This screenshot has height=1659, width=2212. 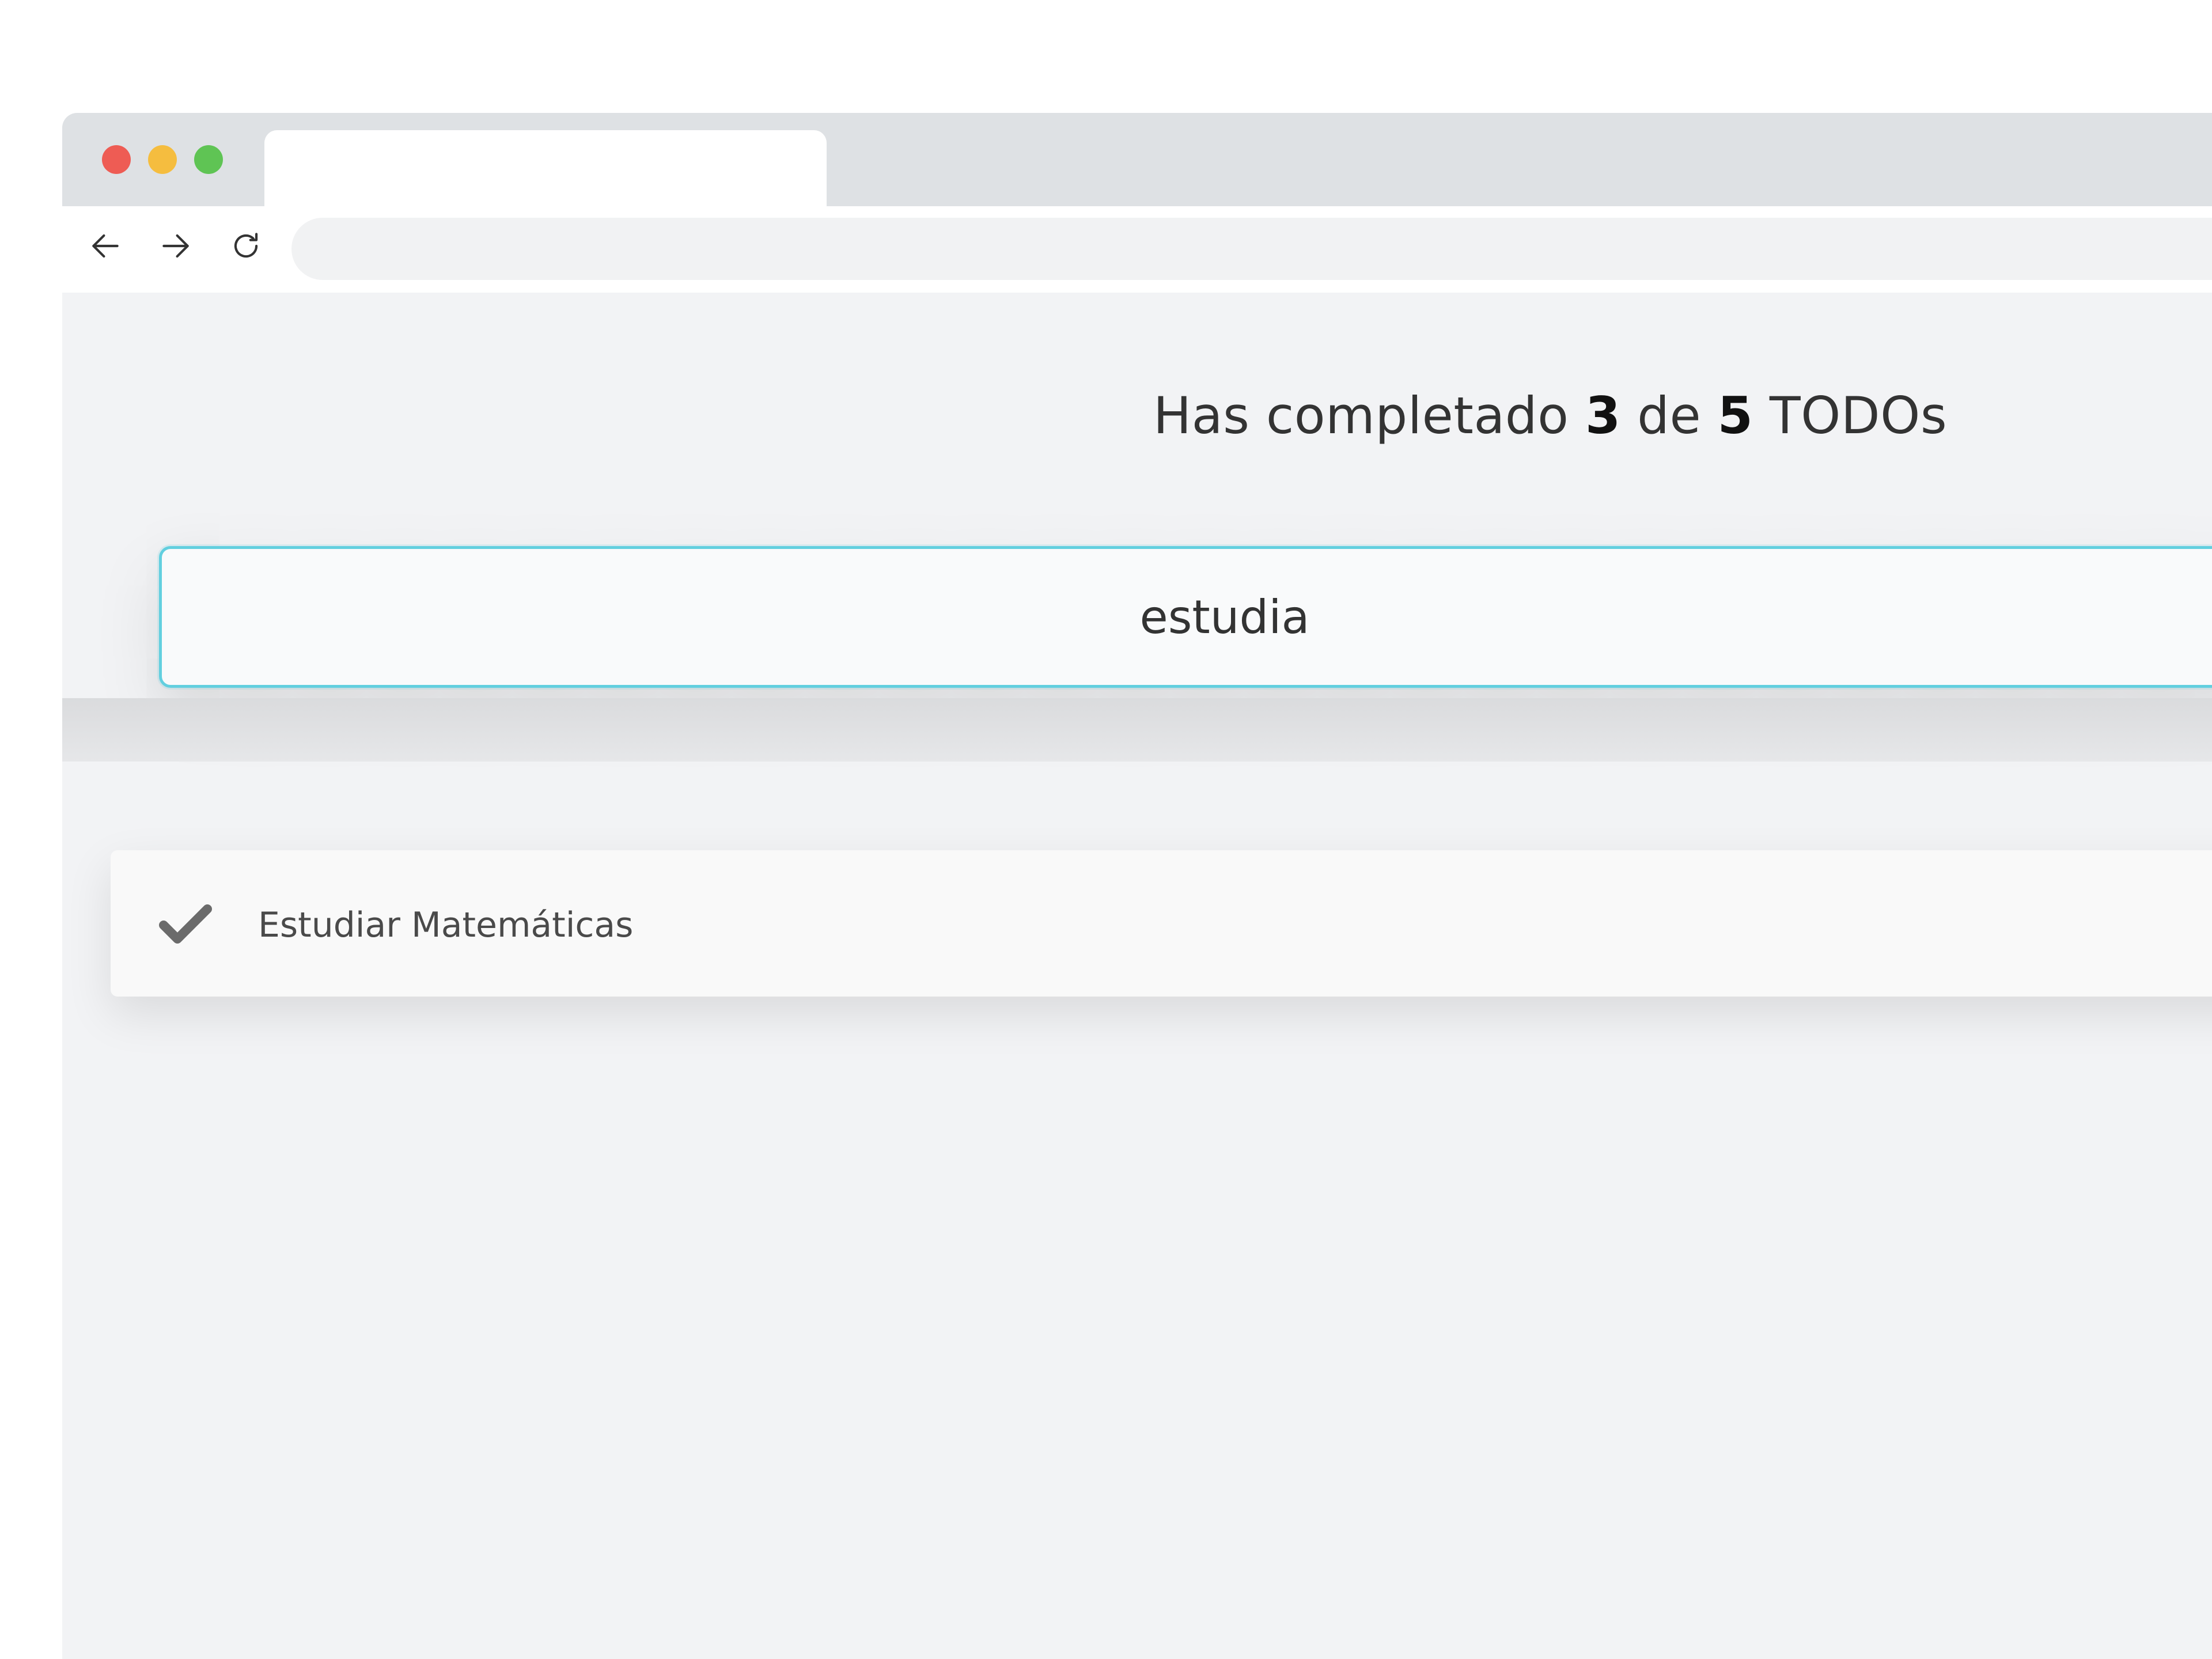 I want to click on search-input, so click(x=1185, y=617).